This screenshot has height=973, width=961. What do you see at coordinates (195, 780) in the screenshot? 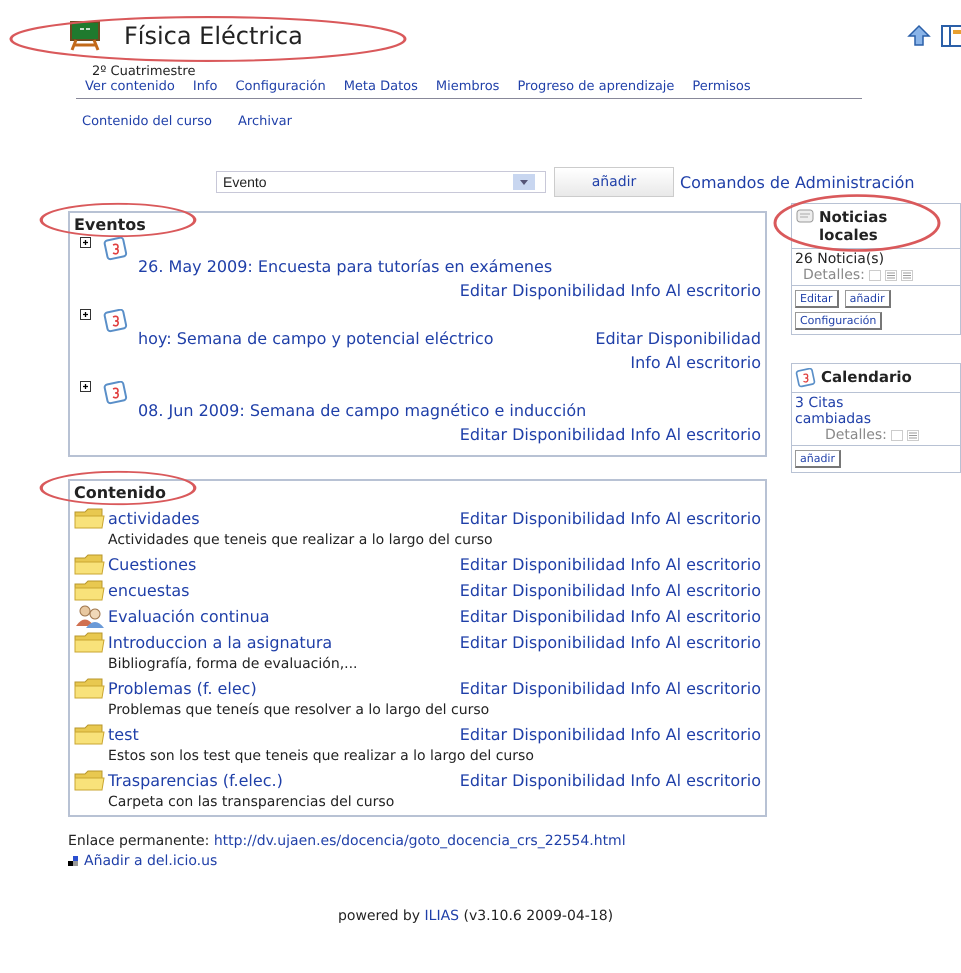
I see `item-link: Trasparencias (f.elec.)` at bounding box center [195, 780].